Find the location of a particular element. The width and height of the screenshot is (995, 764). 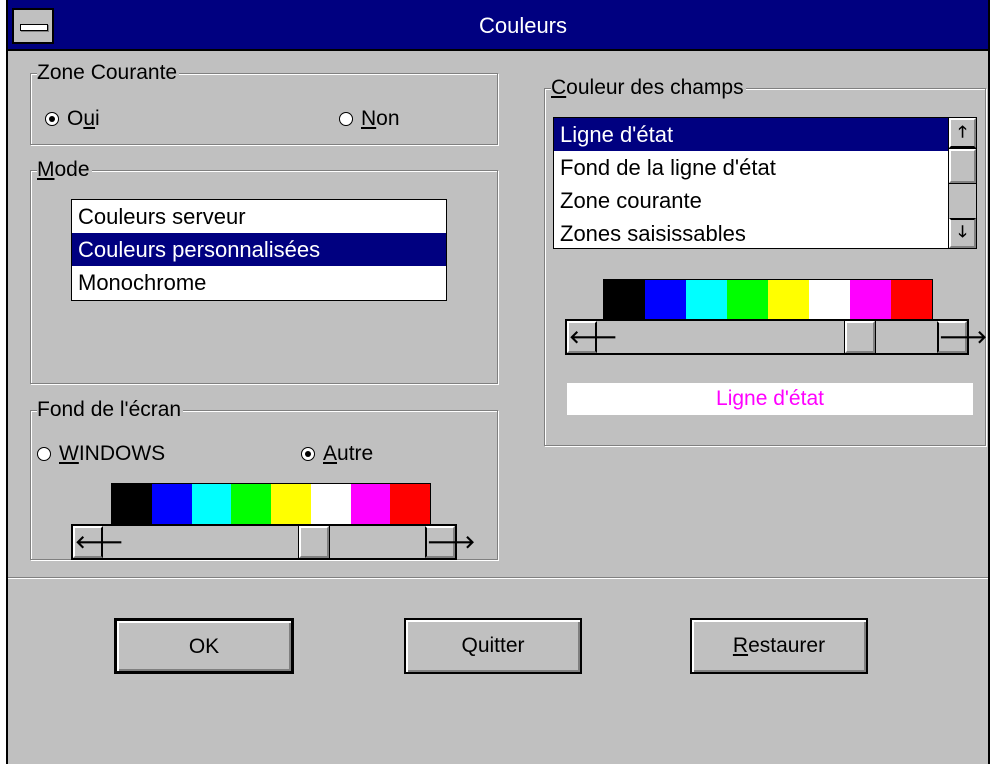

radio-non-indicator is located at coordinates (346, 119).